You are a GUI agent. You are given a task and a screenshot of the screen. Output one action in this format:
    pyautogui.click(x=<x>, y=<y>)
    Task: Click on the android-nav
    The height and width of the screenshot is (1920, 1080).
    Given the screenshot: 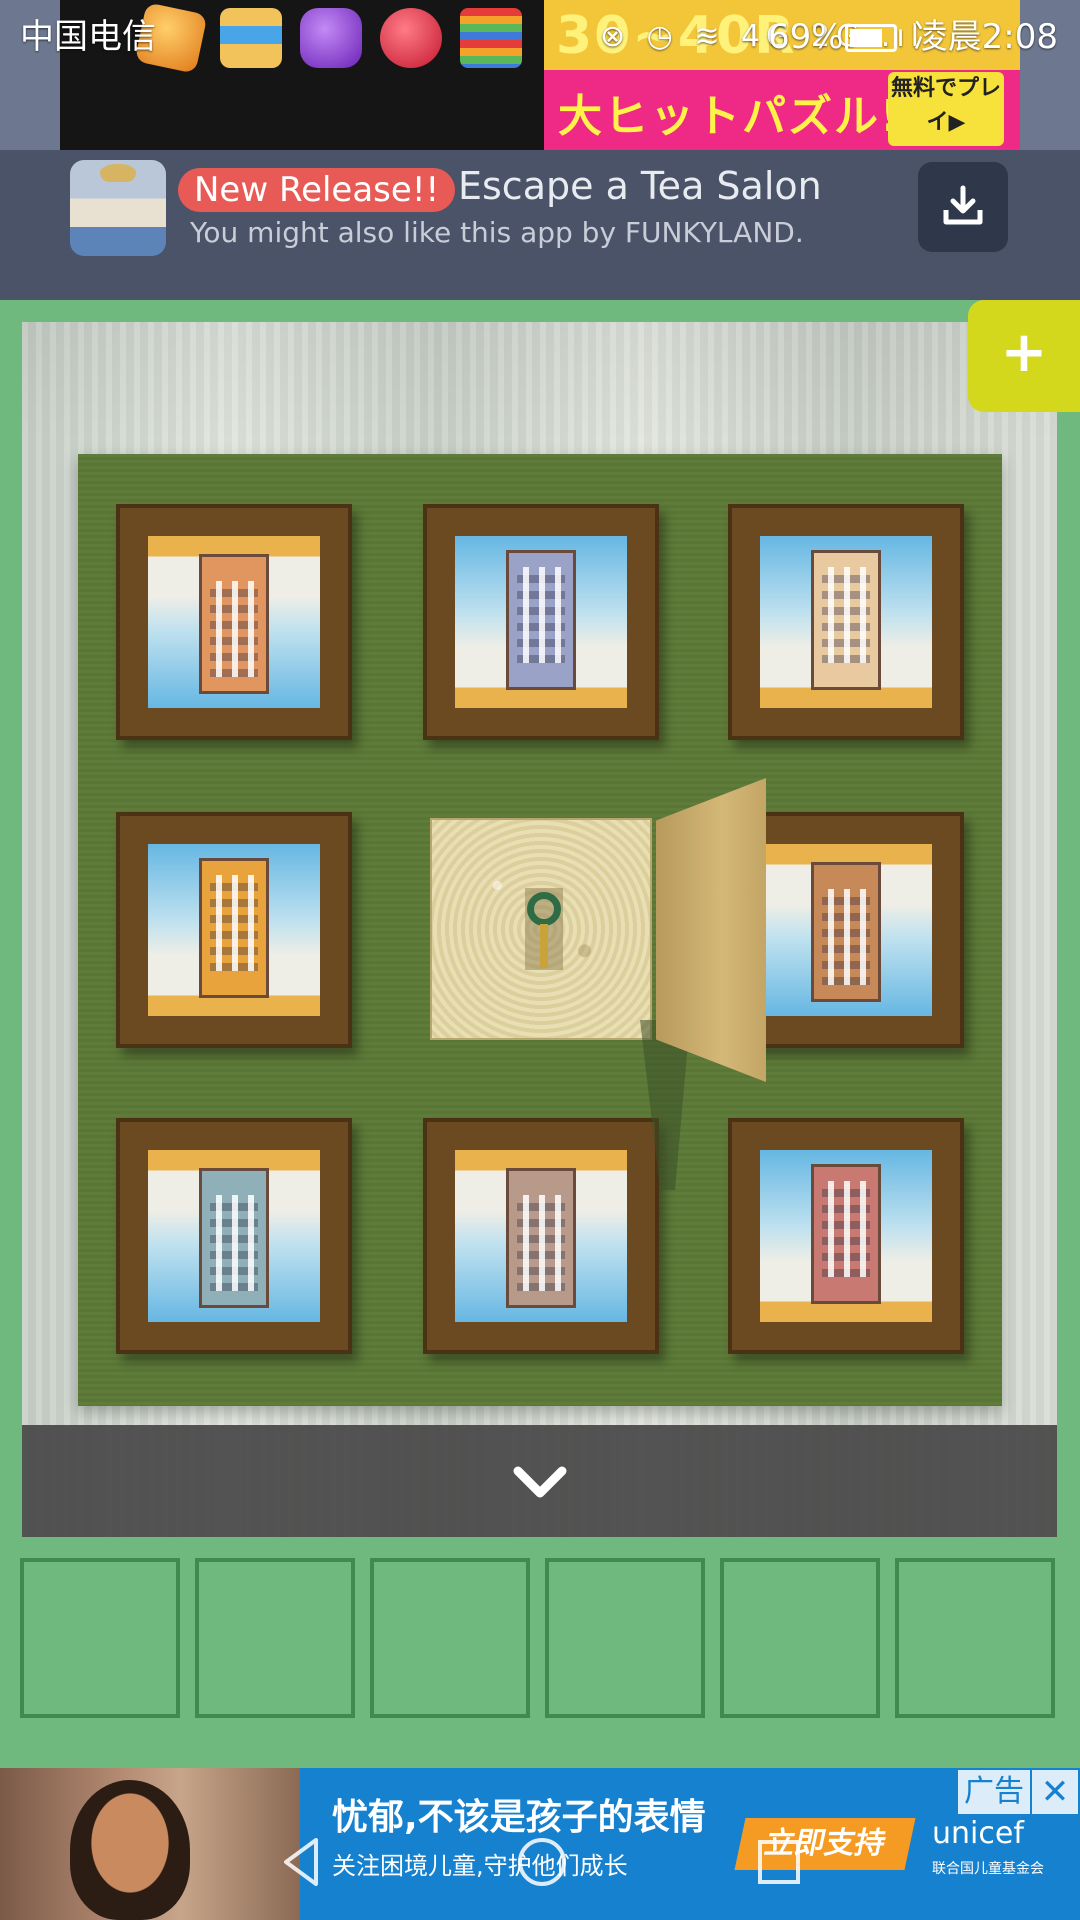 What is the action you would take?
    pyautogui.click(x=540, y=1870)
    